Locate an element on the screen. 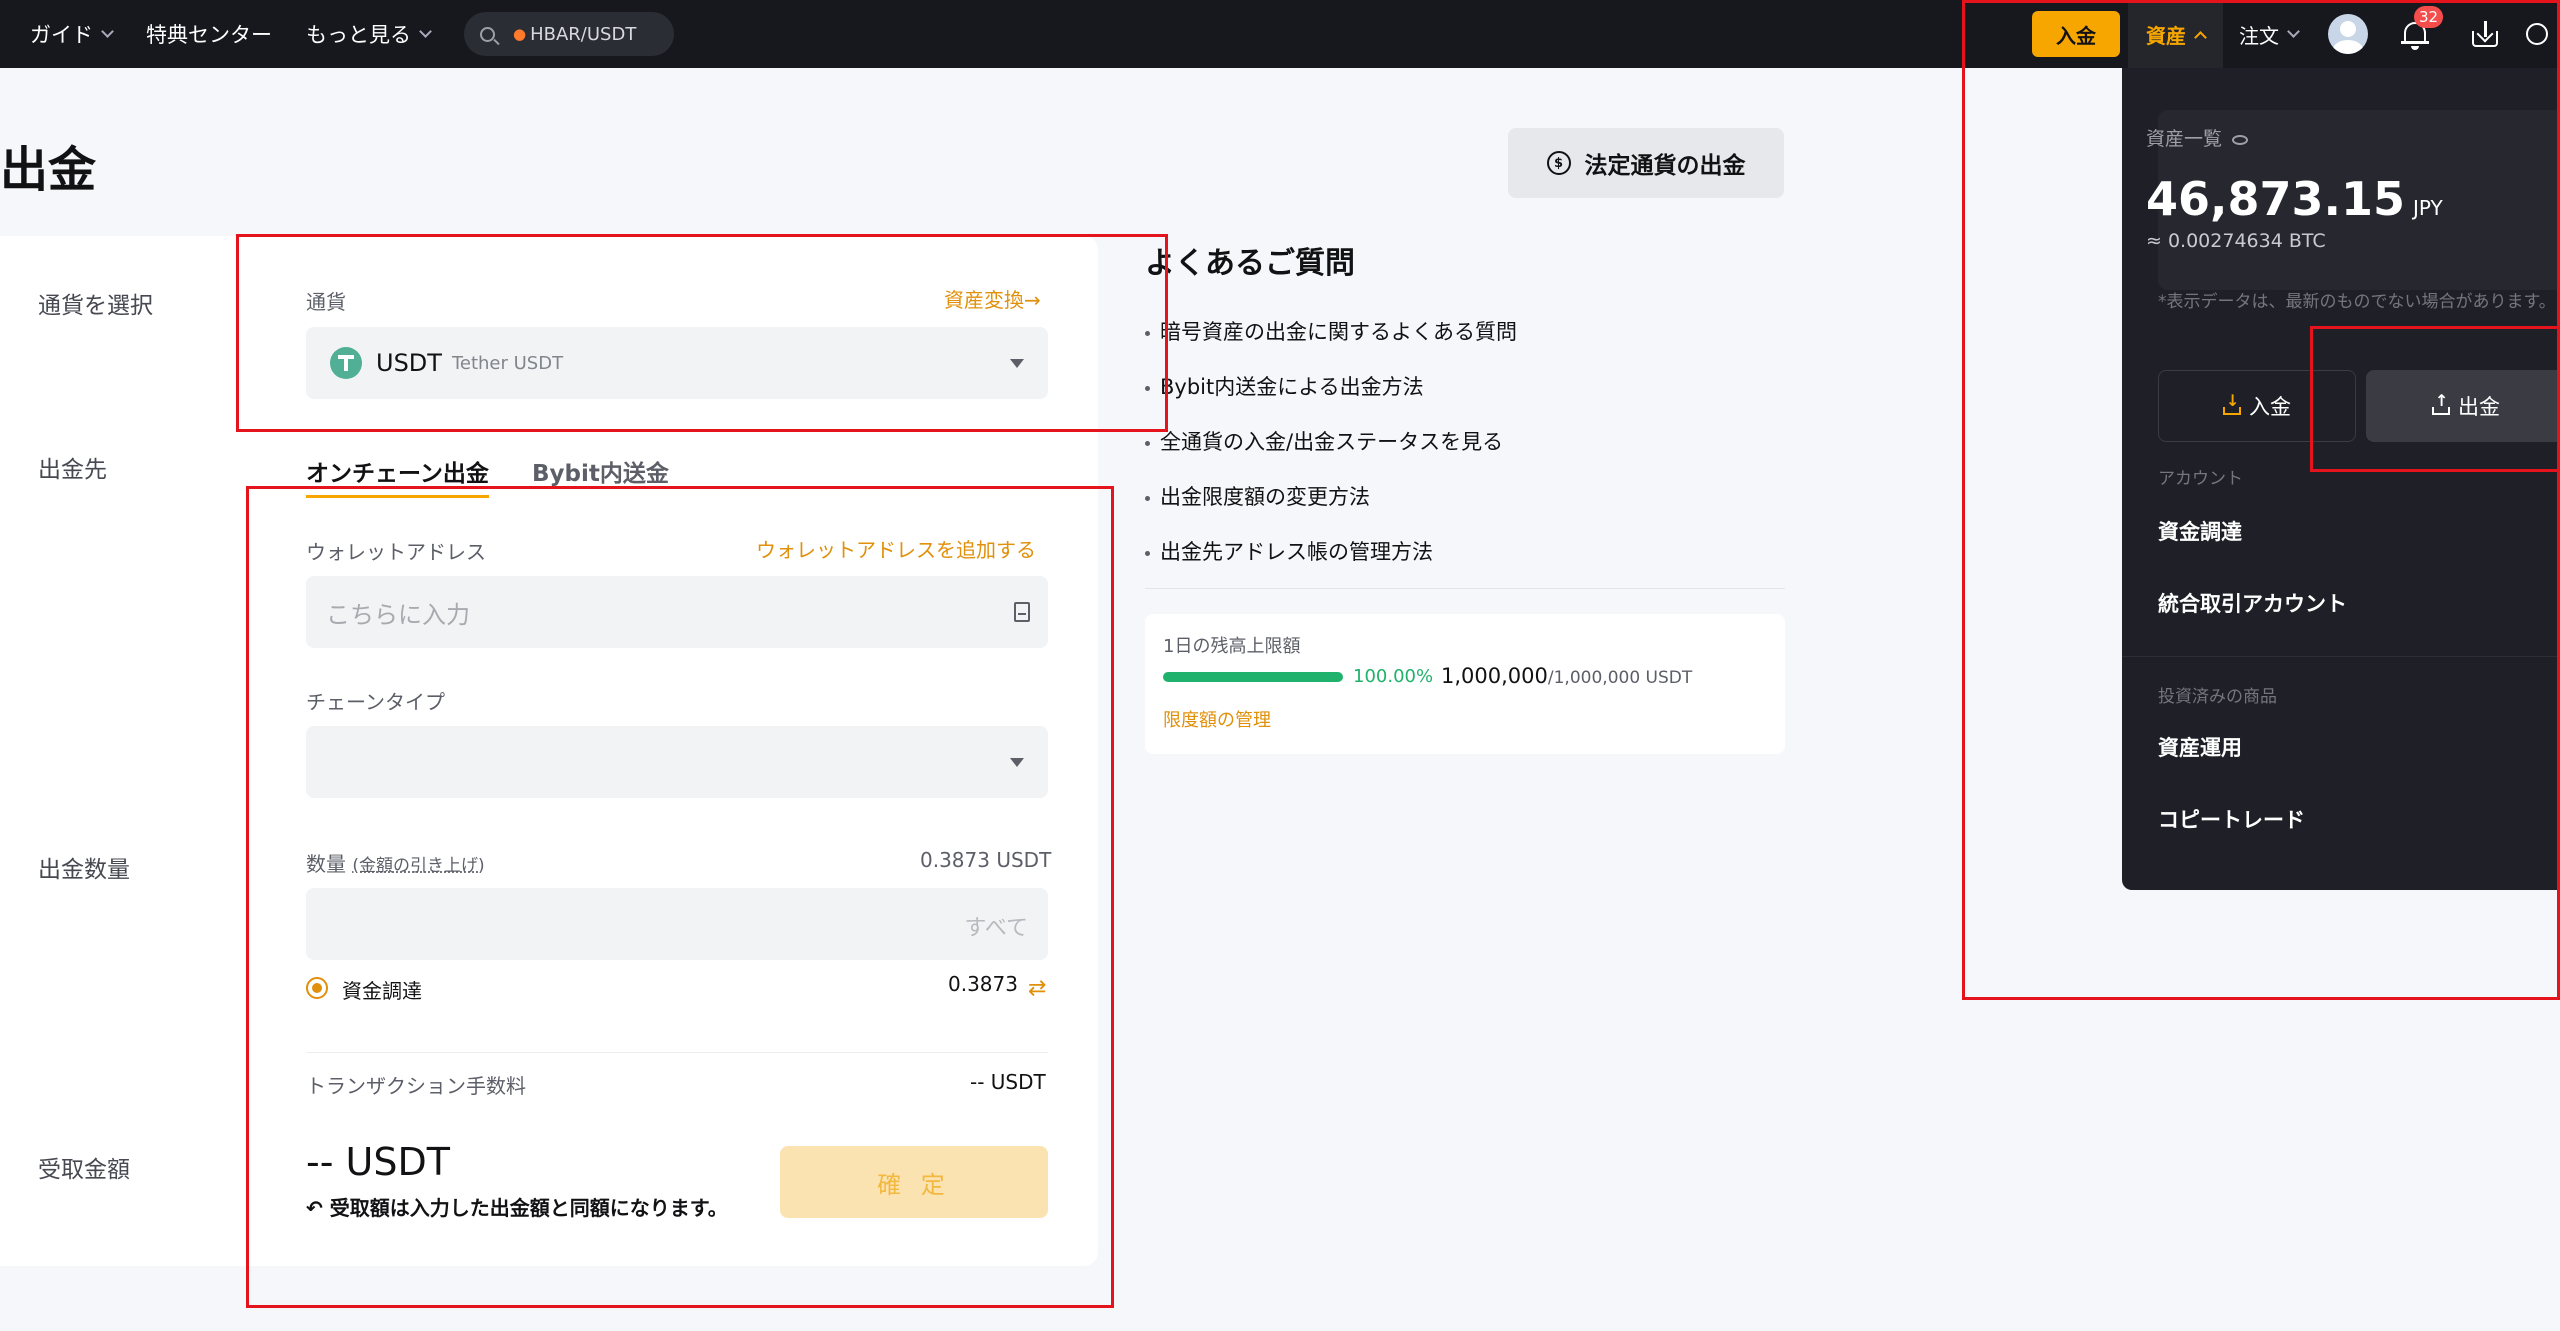  limit-progress-fill is located at coordinates (1253, 677).